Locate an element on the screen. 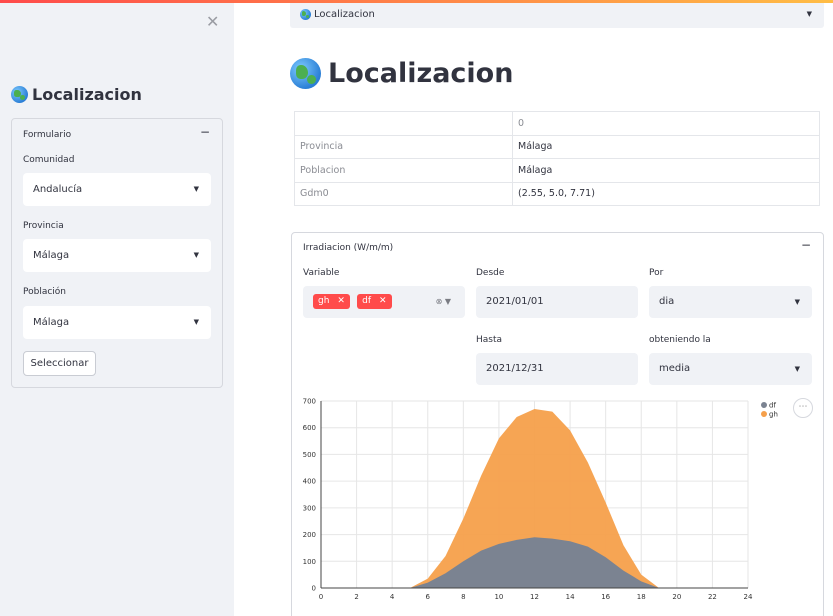 The height and width of the screenshot is (616, 833). por-label: Por is located at coordinates (656, 273).